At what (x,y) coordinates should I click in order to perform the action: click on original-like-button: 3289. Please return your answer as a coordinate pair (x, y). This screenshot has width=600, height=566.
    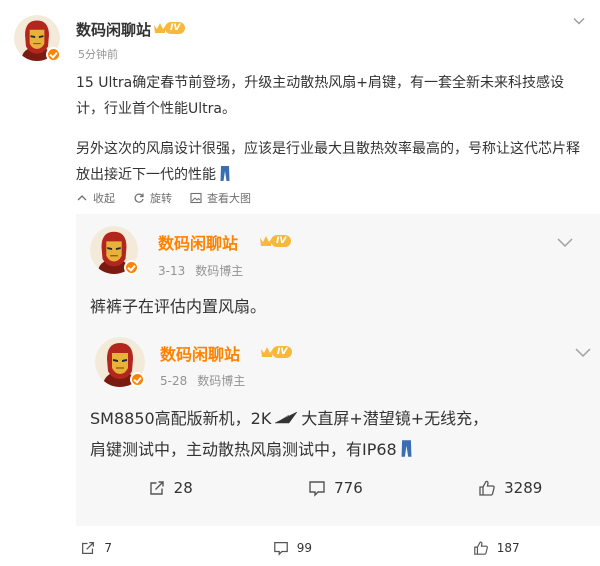
    Looking at the image, I should click on (510, 488).